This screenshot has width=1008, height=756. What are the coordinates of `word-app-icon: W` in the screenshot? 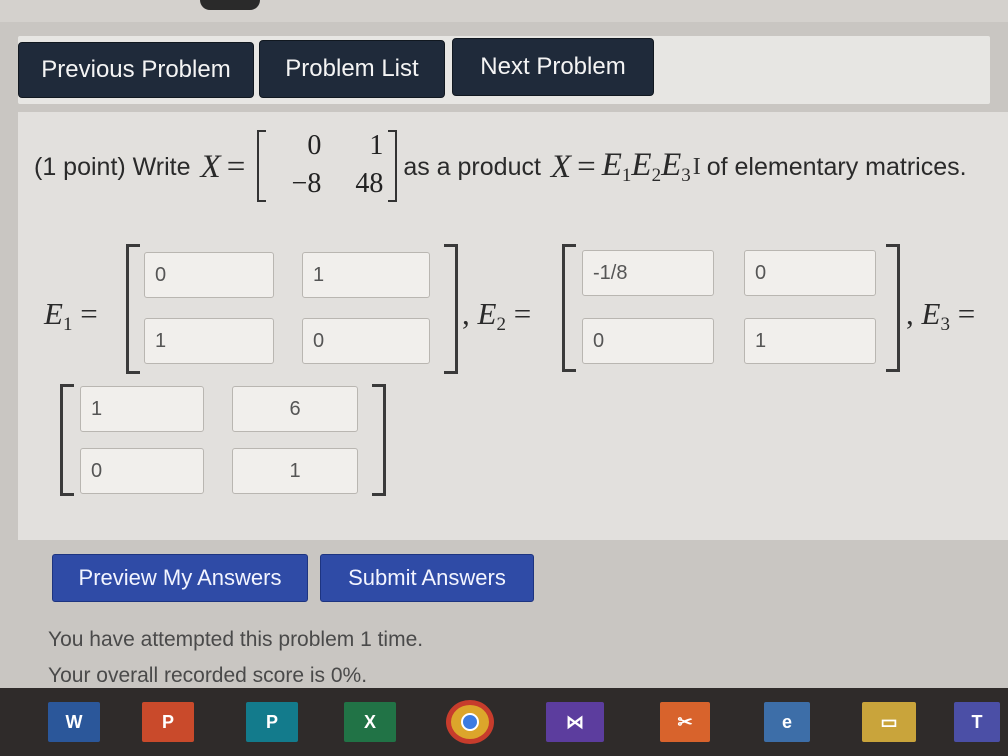 It's located at (74, 722).